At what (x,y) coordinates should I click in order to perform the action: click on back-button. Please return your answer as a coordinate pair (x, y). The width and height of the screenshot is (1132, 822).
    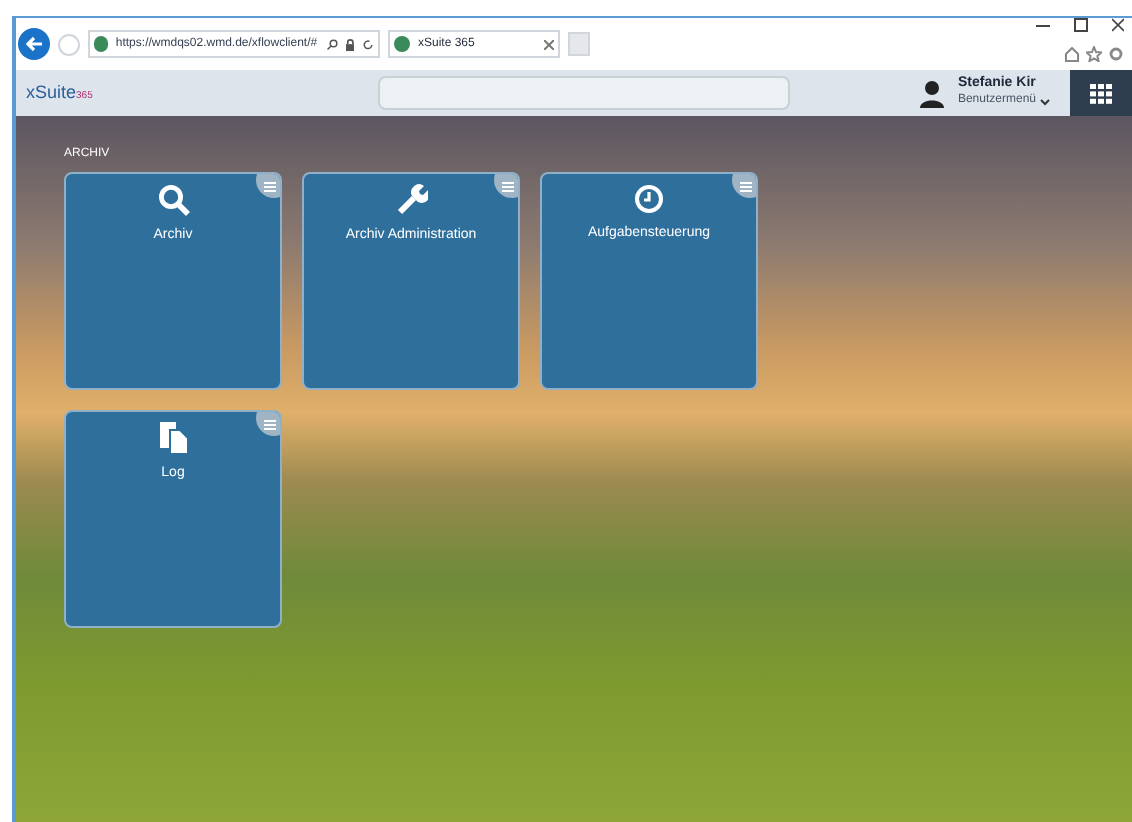
    Looking at the image, I should click on (34, 44).